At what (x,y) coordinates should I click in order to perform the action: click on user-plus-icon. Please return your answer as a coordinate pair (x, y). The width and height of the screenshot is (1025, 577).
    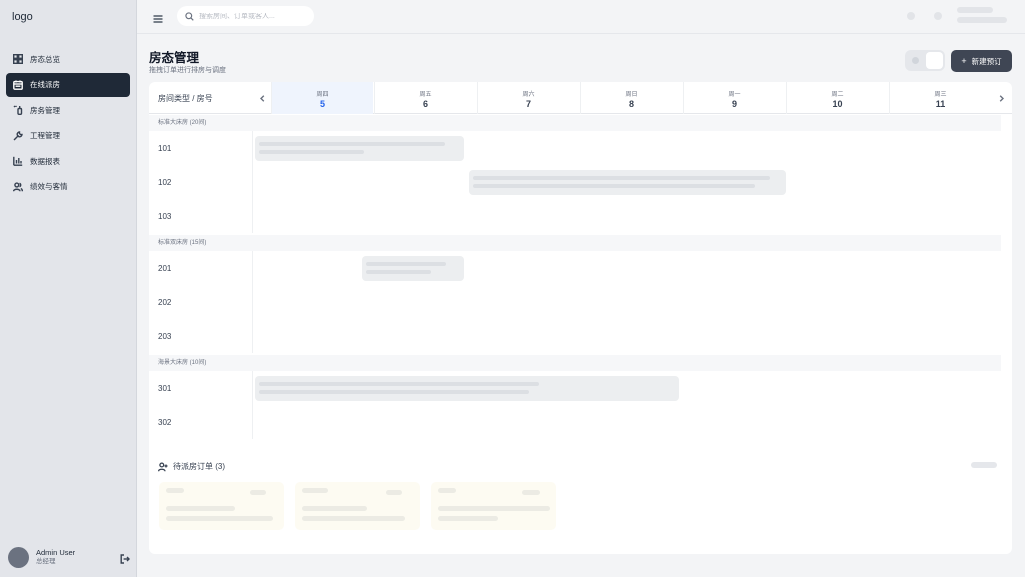
    Looking at the image, I should click on (163, 466).